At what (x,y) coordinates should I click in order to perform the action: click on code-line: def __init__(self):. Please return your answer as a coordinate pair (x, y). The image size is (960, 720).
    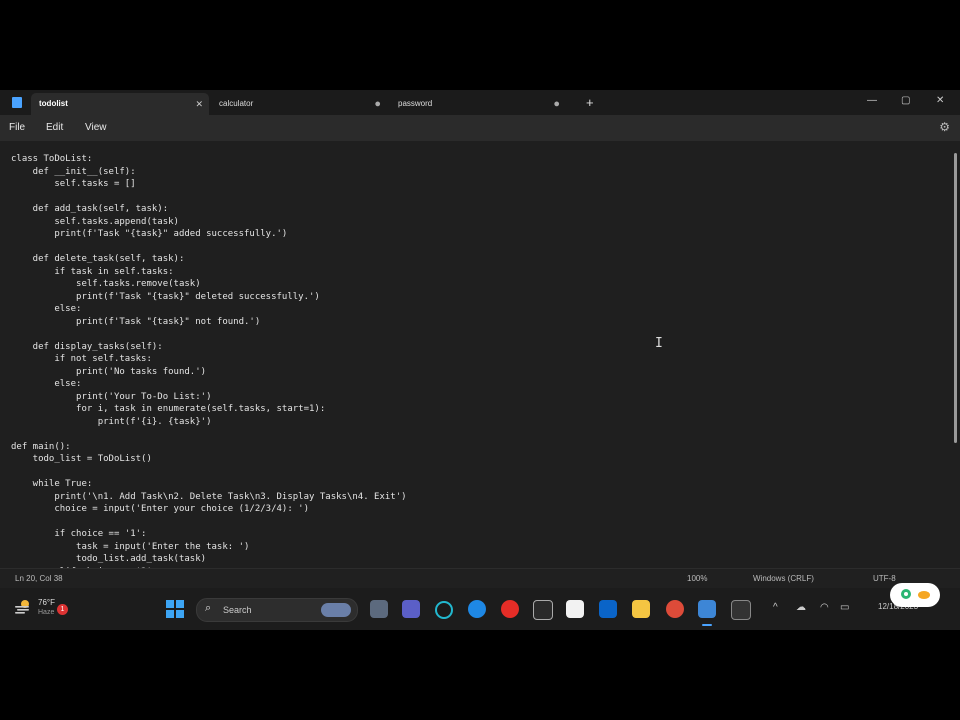
    Looking at the image, I should click on (73, 172).